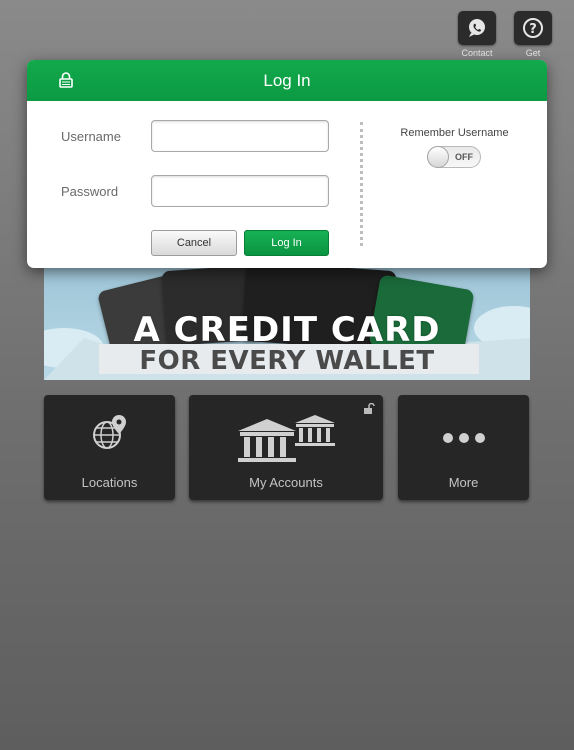  Describe the element at coordinates (463, 447) in the screenshot. I see `more-tile: More` at that location.